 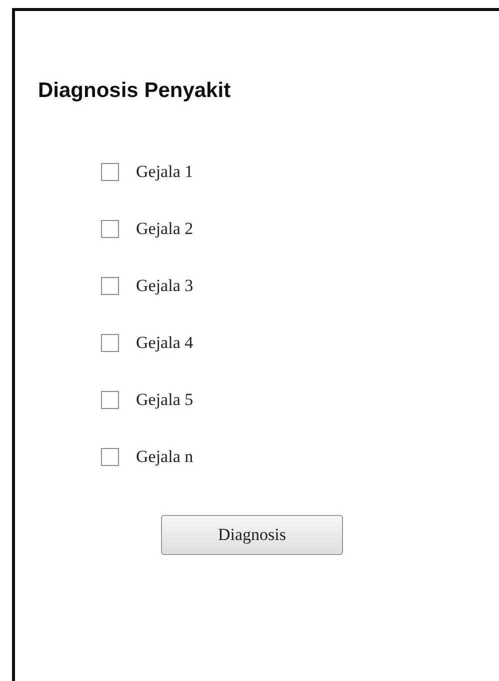 I want to click on checkbox-label: Gejala 3, so click(x=165, y=286).